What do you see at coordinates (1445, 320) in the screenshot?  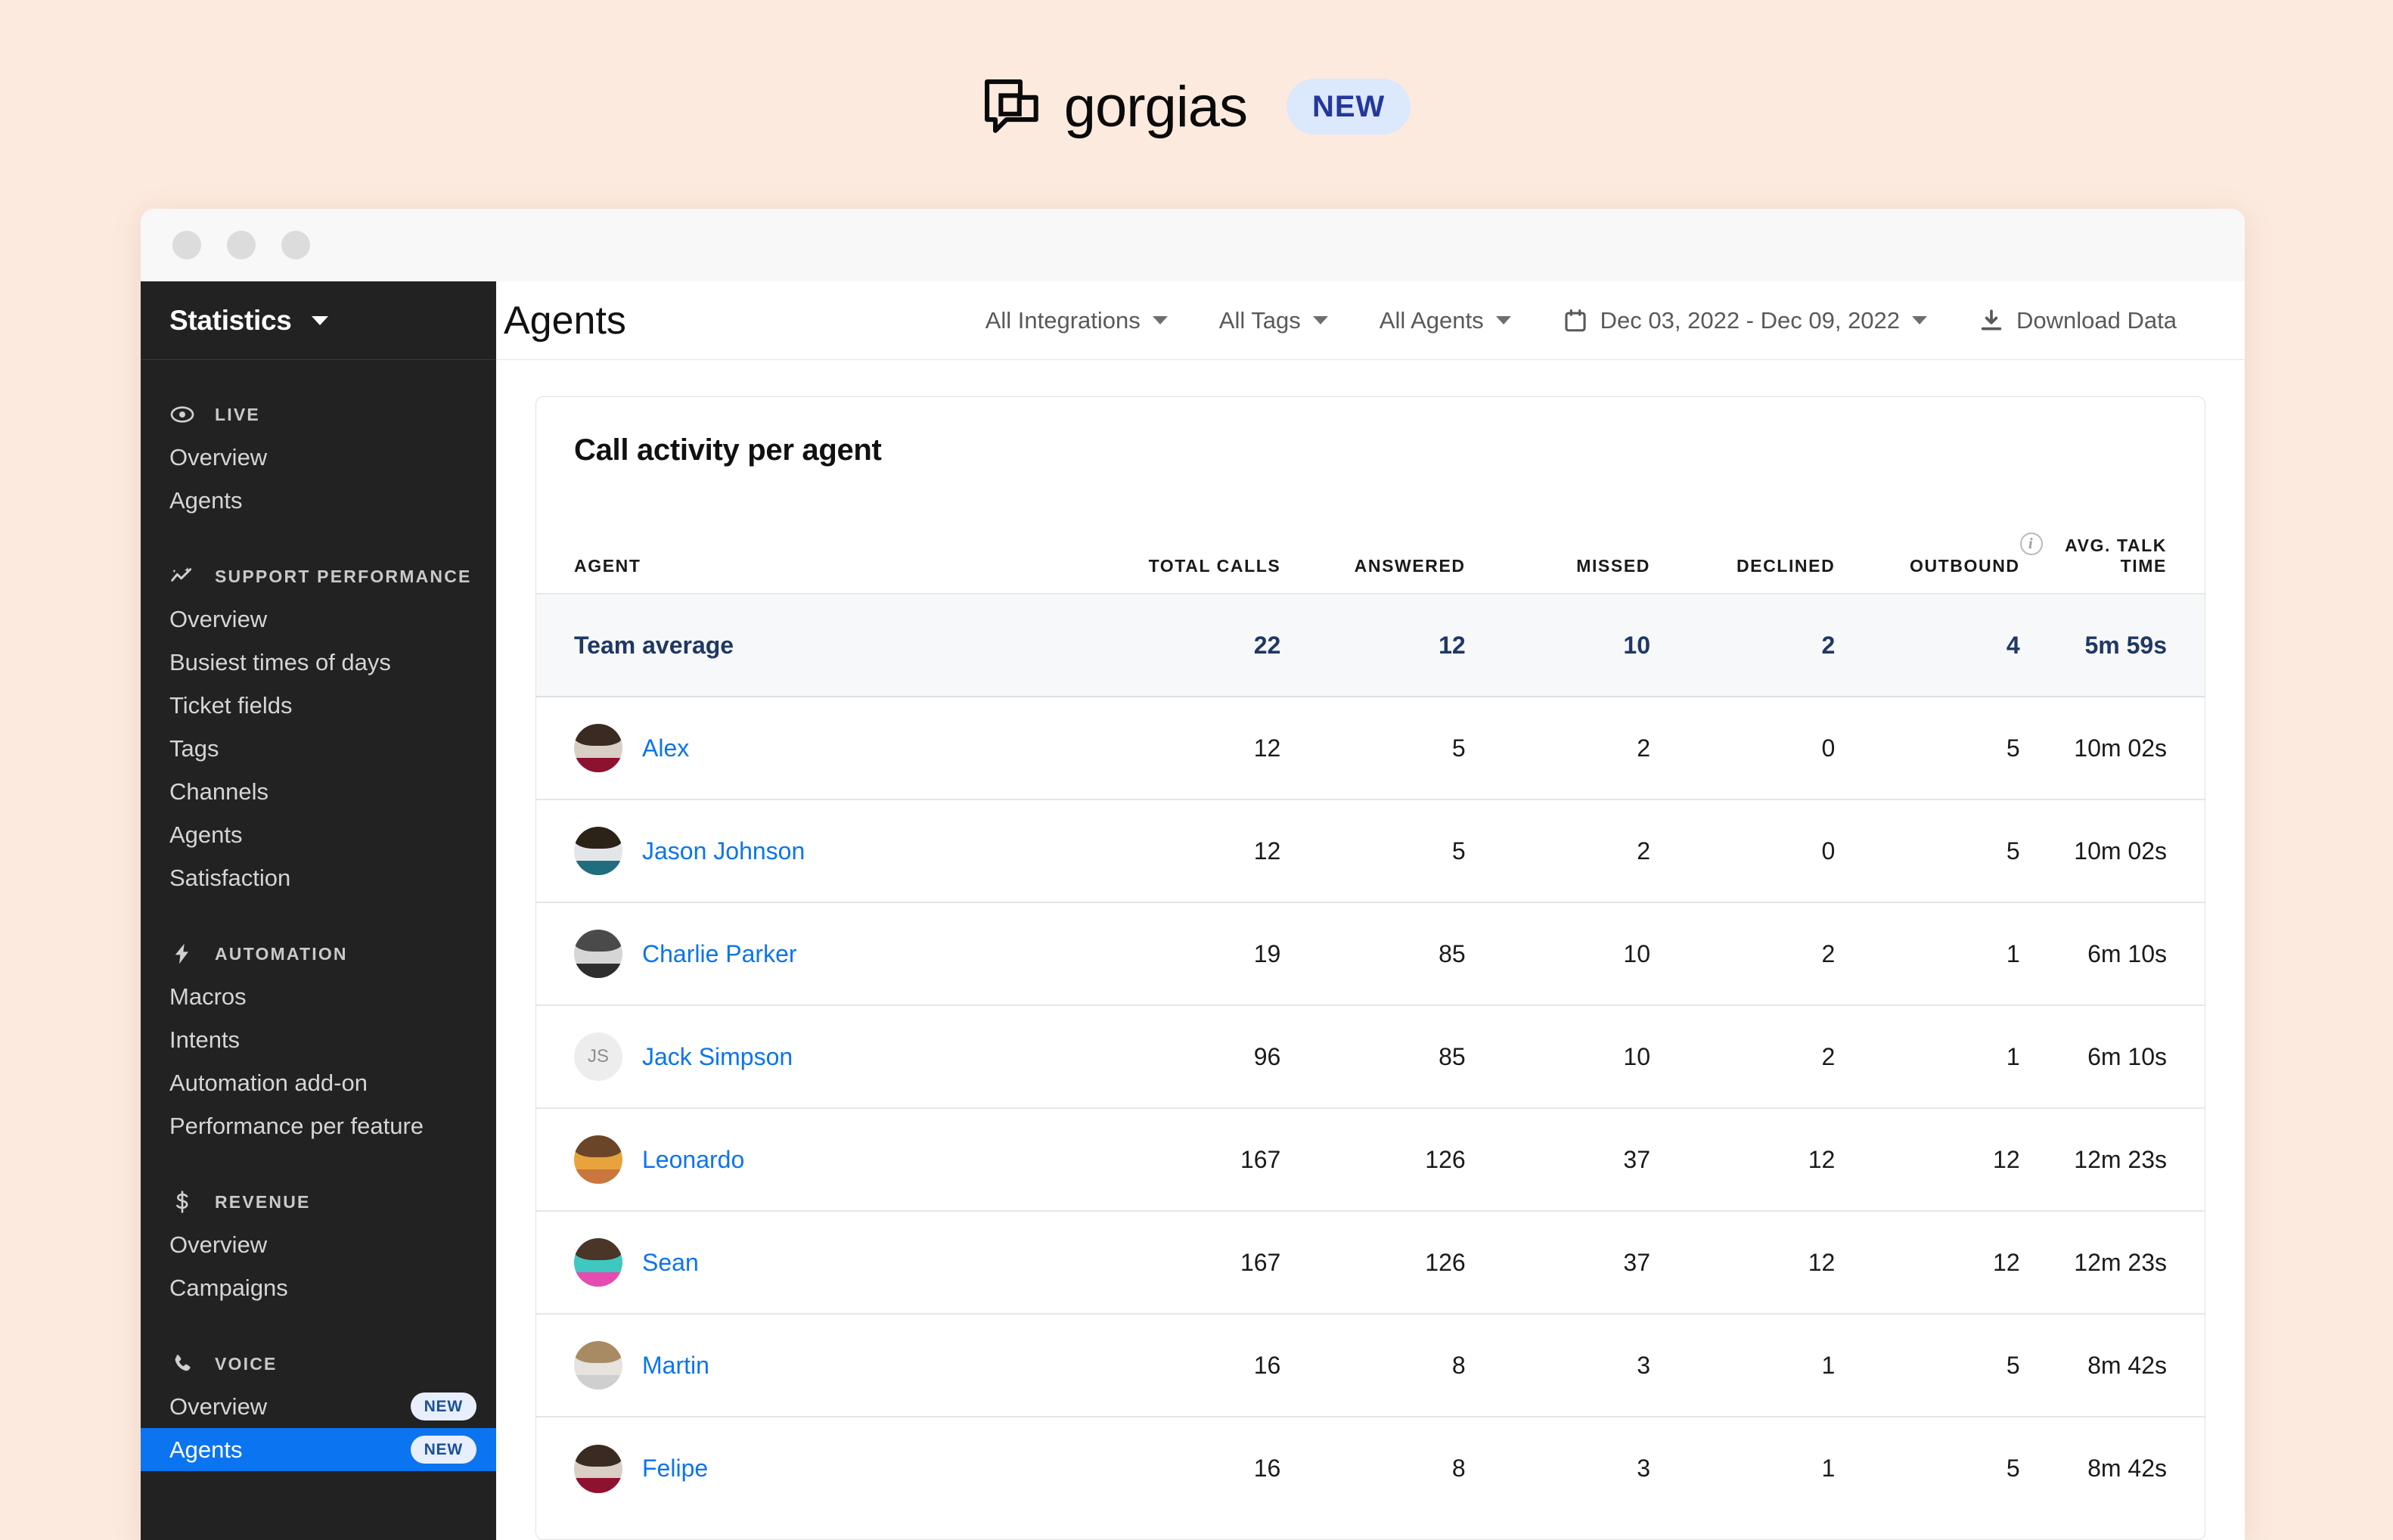 I see `filter-all-agents: All Agents` at bounding box center [1445, 320].